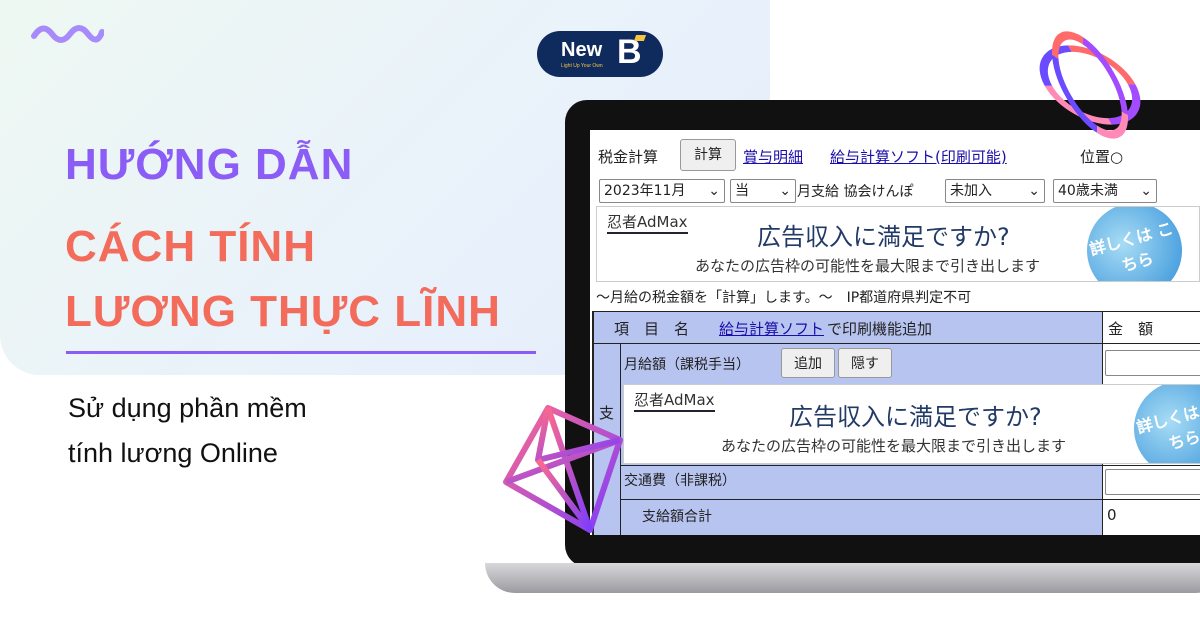 The height and width of the screenshot is (630, 1200). I want to click on column-item-header: 項 目 名, so click(652, 329).